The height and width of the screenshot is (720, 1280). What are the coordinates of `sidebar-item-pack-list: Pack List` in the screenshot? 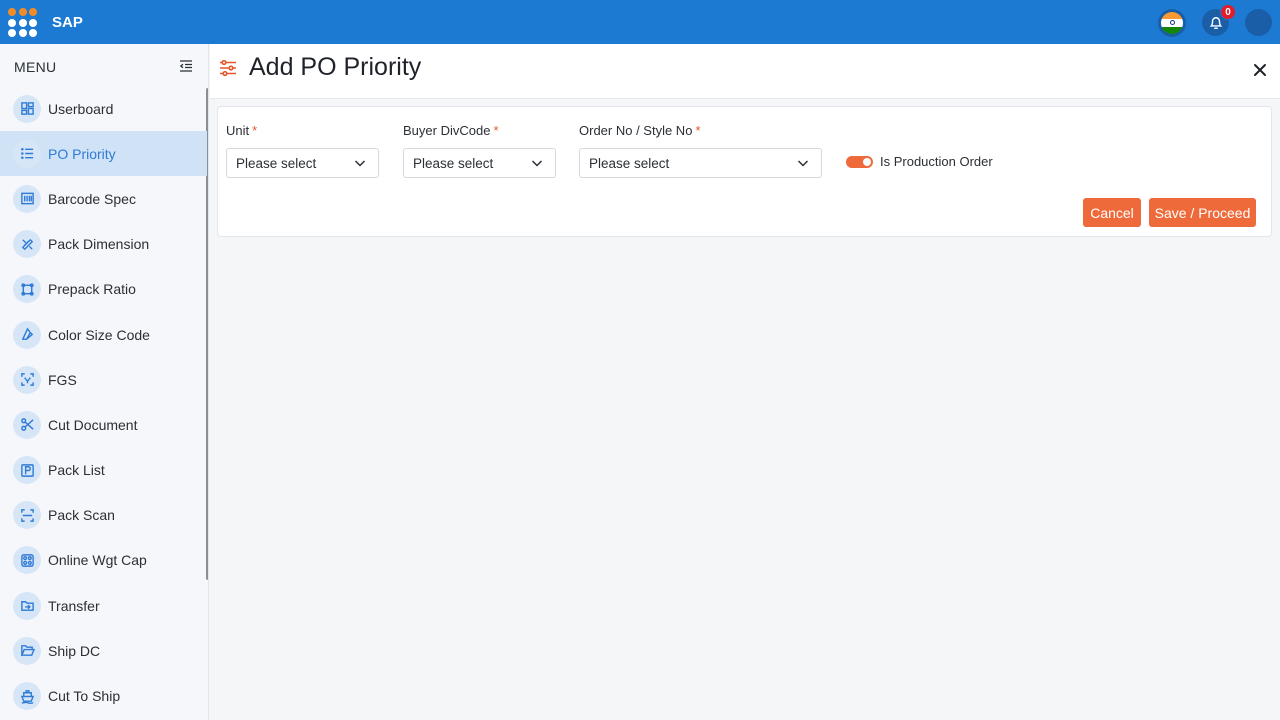 It's located at (103, 470).